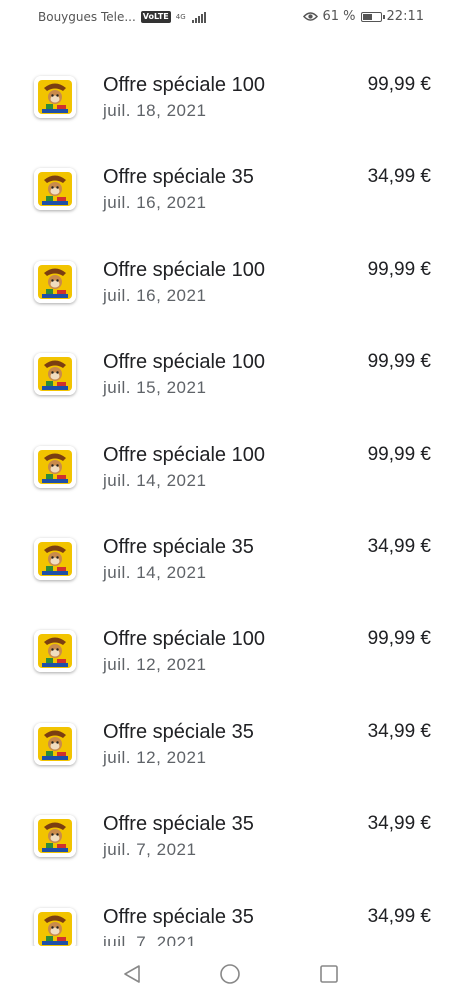 This screenshot has width=462, height=1000. Describe the element at coordinates (155, 110) in the screenshot. I see `purchase-date: juil. 18, 2021` at that location.